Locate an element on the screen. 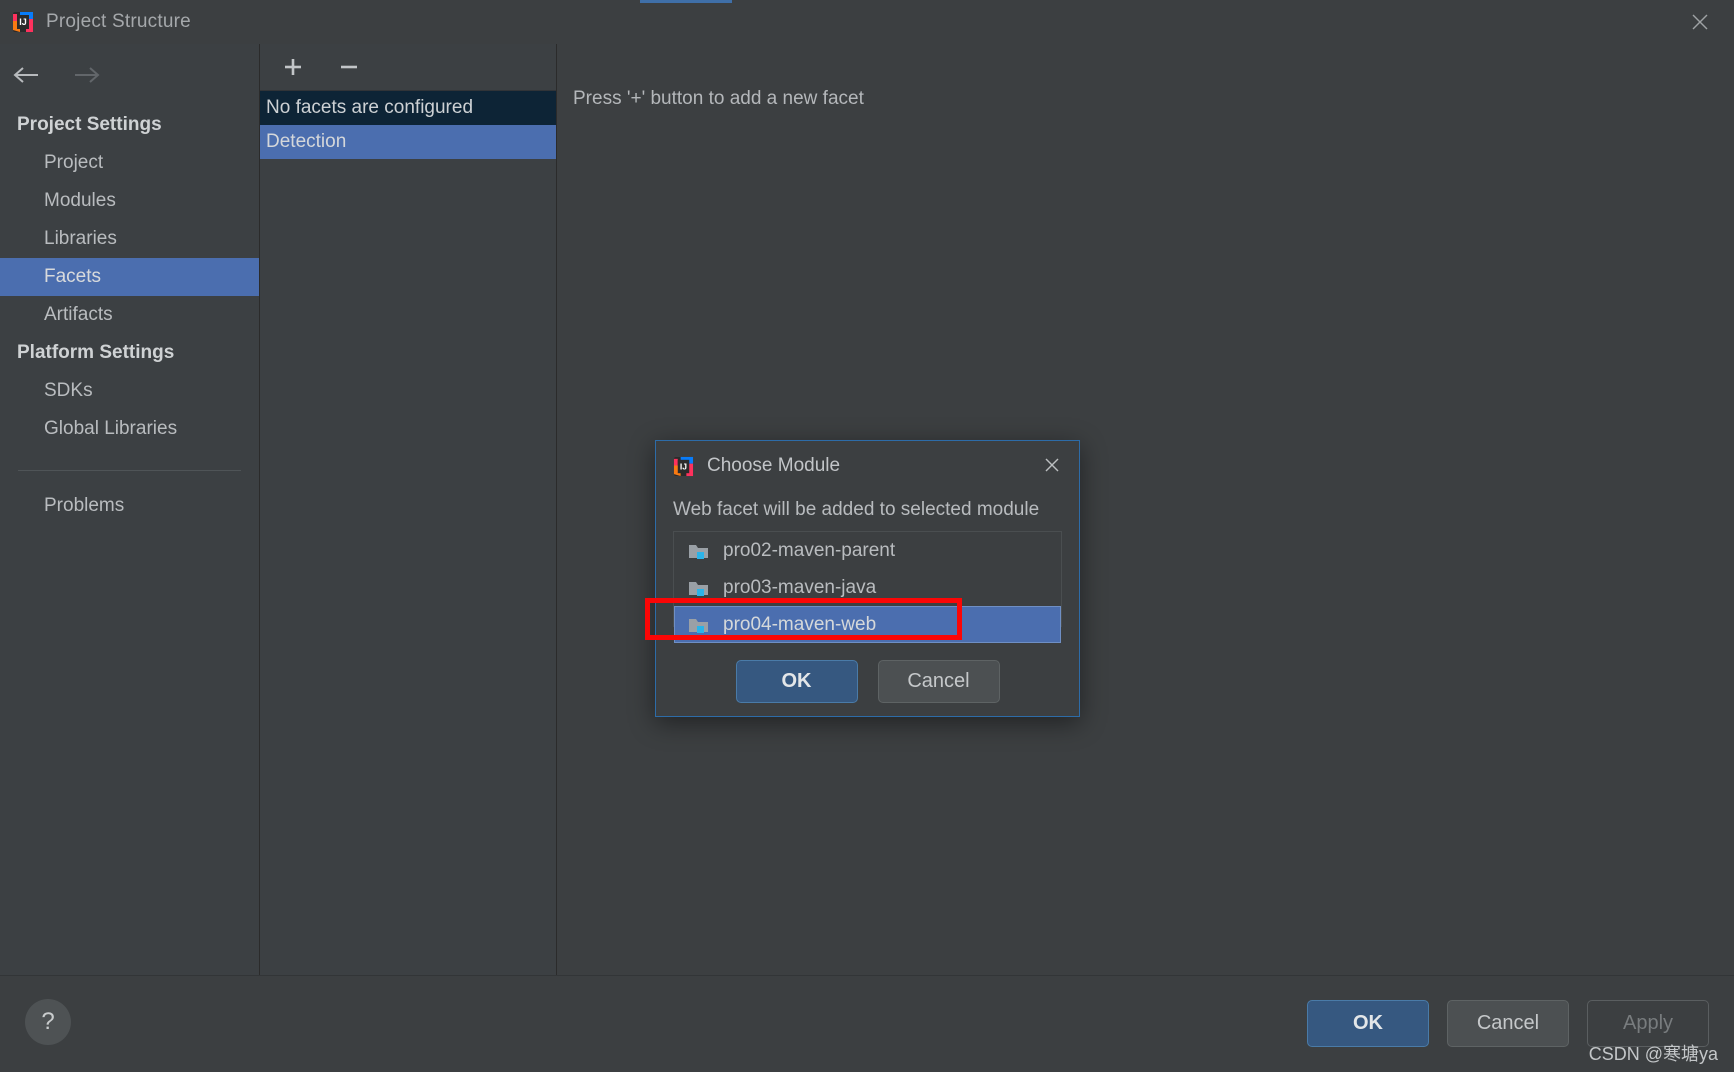  choose-module-actions: OK Cancel is located at coordinates (867, 681).